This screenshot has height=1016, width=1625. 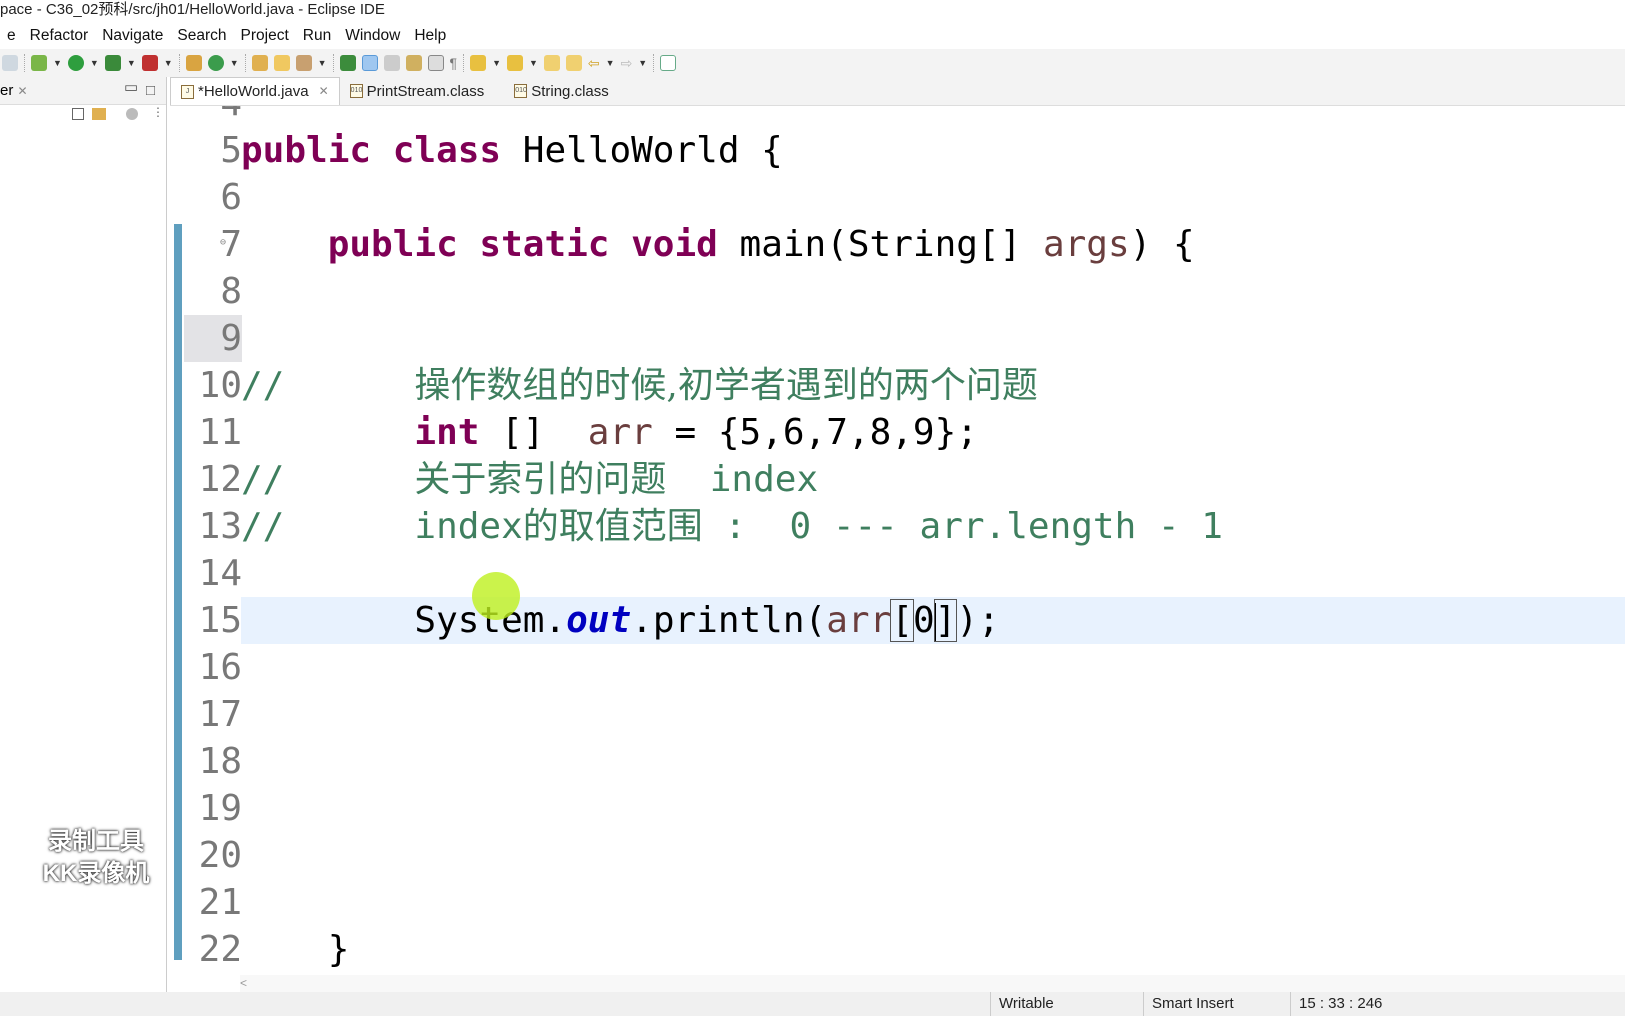 What do you see at coordinates (897, 855) in the screenshot?
I see `code-line: 20` at bounding box center [897, 855].